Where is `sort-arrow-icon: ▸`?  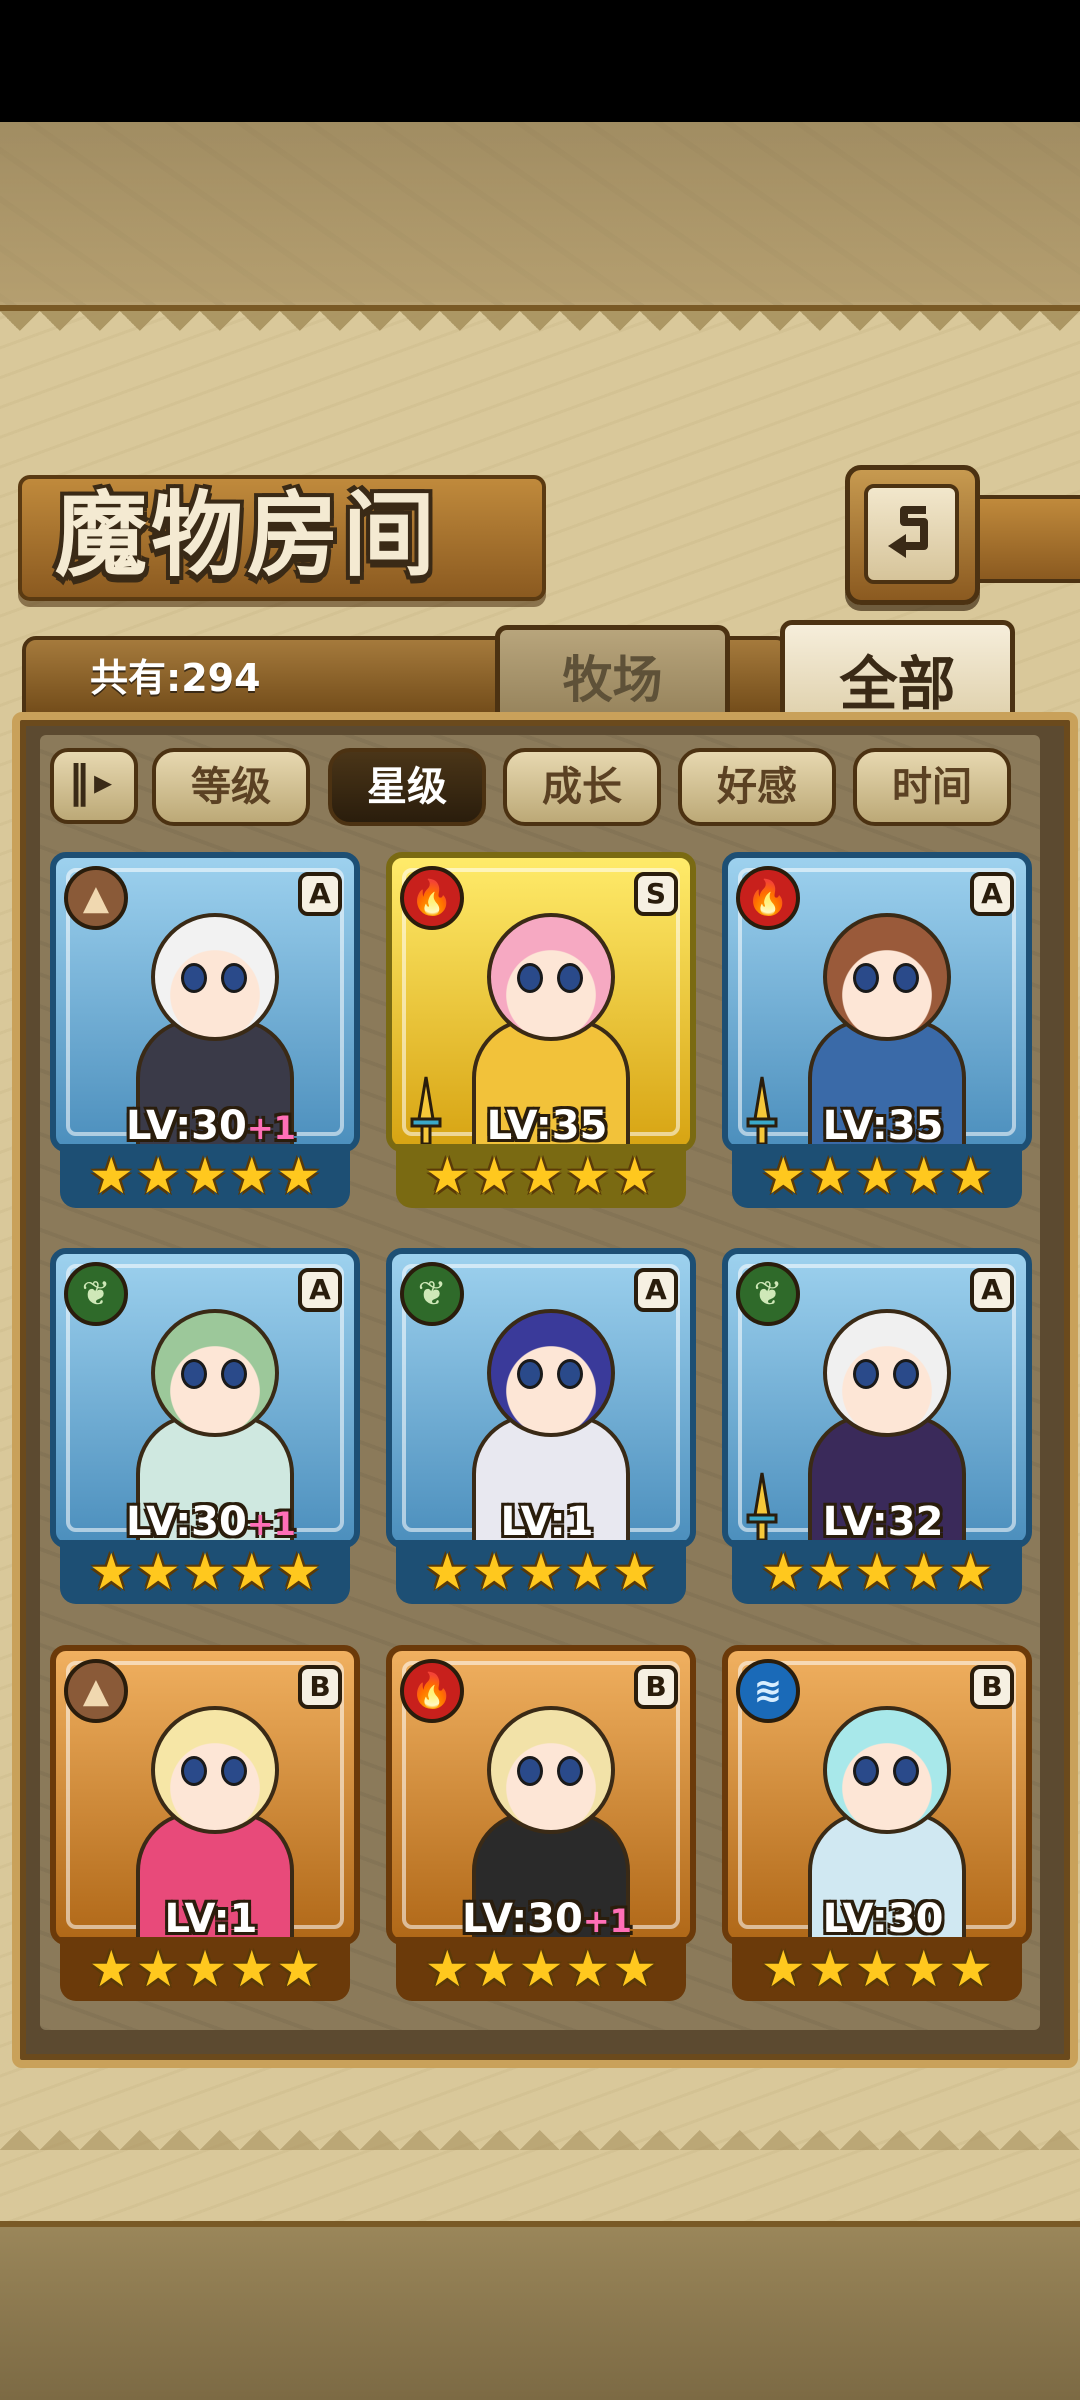 sort-arrow-icon: ▸ is located at coordinates (103, 782).